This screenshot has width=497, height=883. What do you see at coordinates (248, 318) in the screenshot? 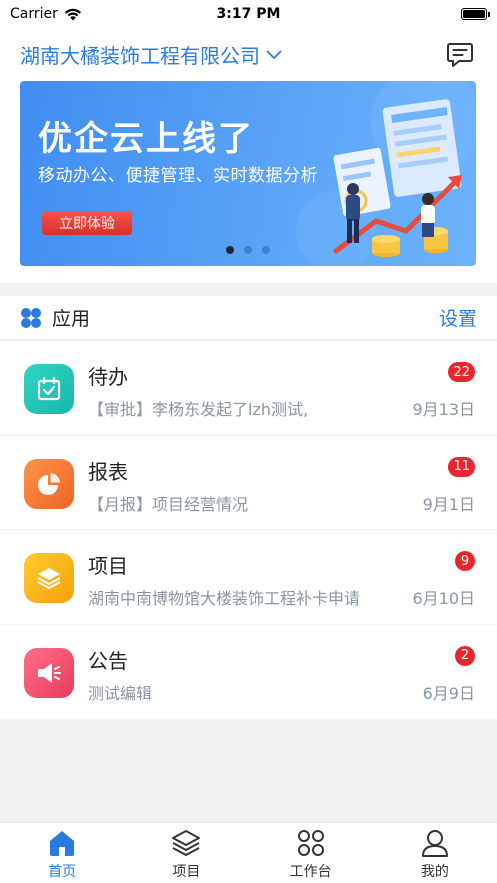
I see `apps-section-header: 应用 设置` at bounding box center [248, 318].